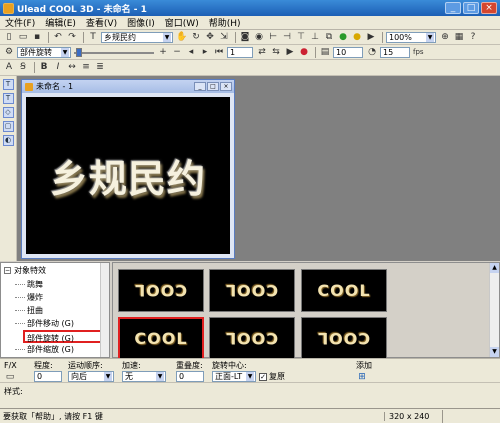 The height and width of the screenshot is (423, 500). What do you see at coordinates (58, 37) in the screenshot?
I see `undo-icon: ↶` at bounding box center [58, 37].